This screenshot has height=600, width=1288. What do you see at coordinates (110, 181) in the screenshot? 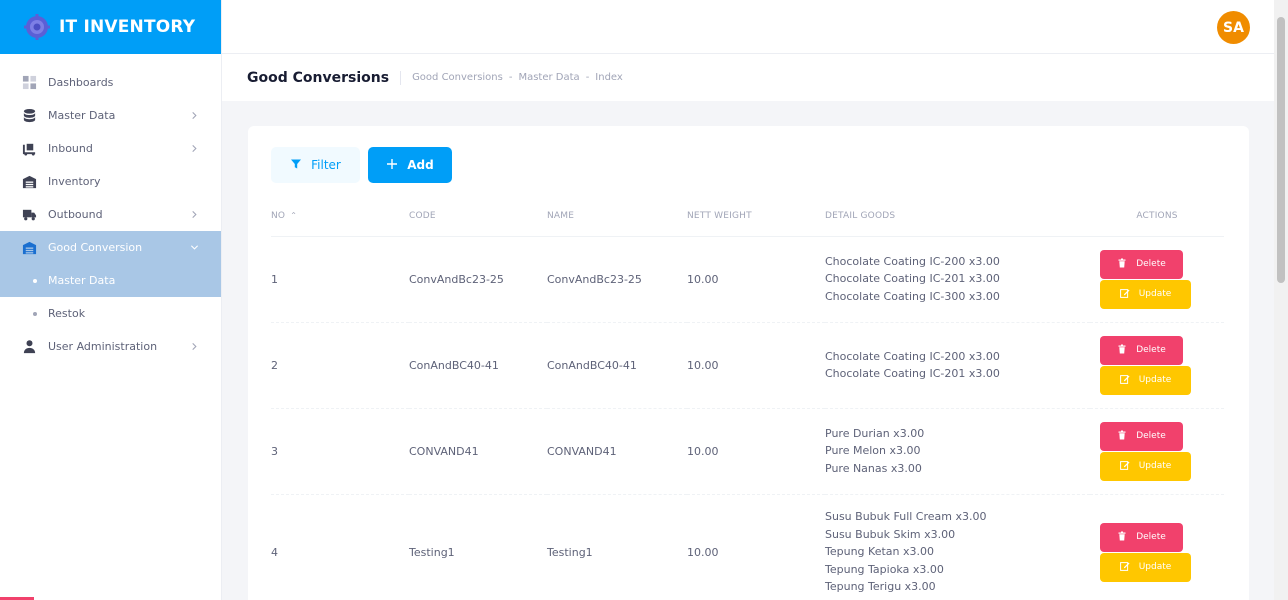
I see `sidebar-item-inventory: Inventory` at bounding box center [110, 181].